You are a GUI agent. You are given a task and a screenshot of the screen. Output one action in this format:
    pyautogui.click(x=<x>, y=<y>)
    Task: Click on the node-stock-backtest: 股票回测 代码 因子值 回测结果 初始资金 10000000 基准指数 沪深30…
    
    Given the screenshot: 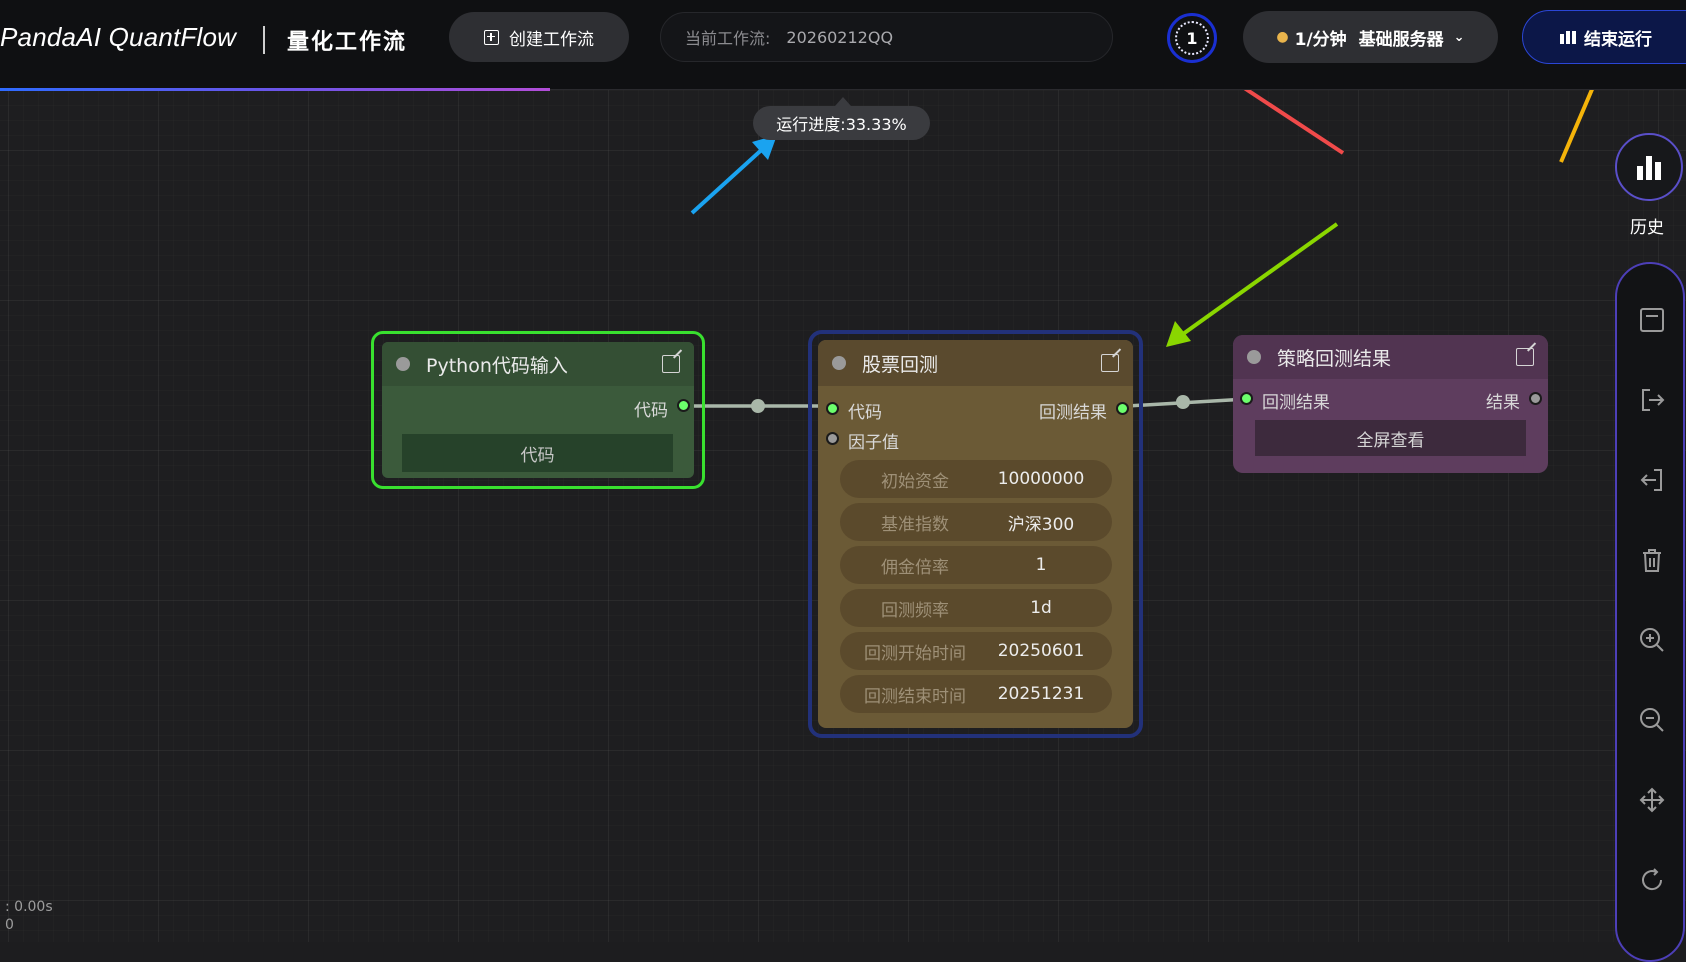 What is the action you would take?
    pyautogui.click(x=975, y=534)
    